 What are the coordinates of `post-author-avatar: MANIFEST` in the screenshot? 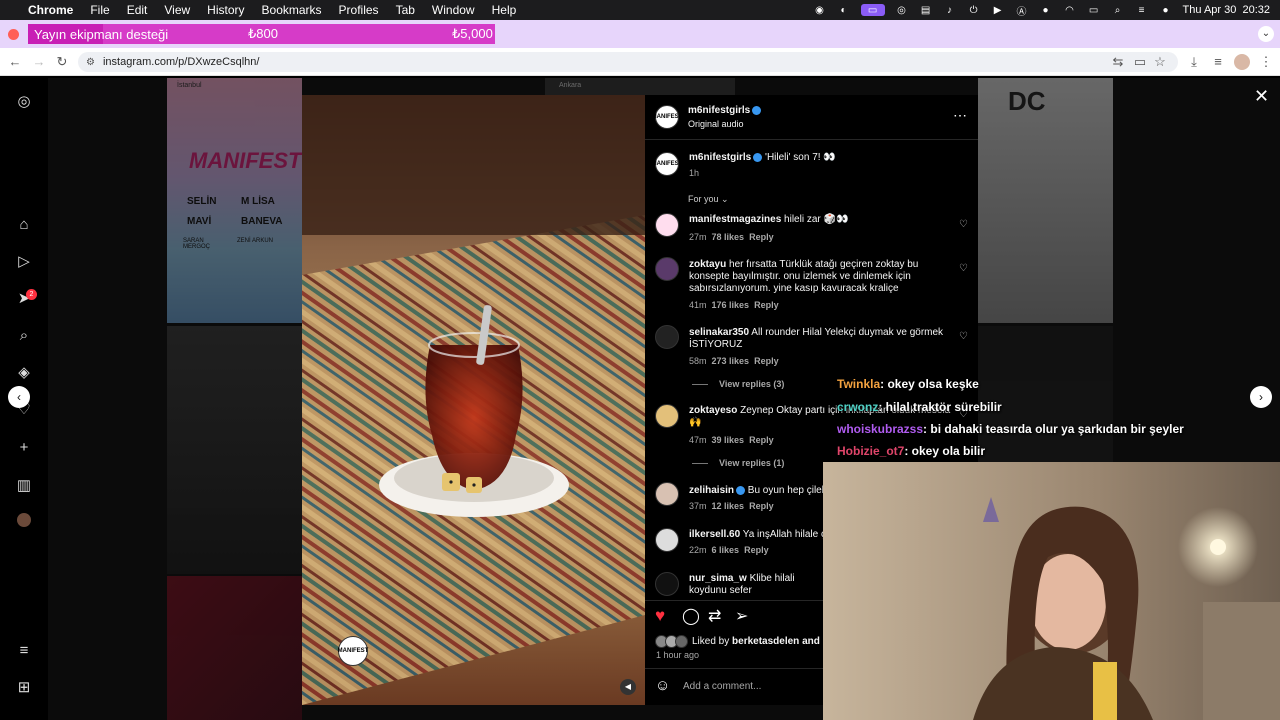 It's located at (667, 117).